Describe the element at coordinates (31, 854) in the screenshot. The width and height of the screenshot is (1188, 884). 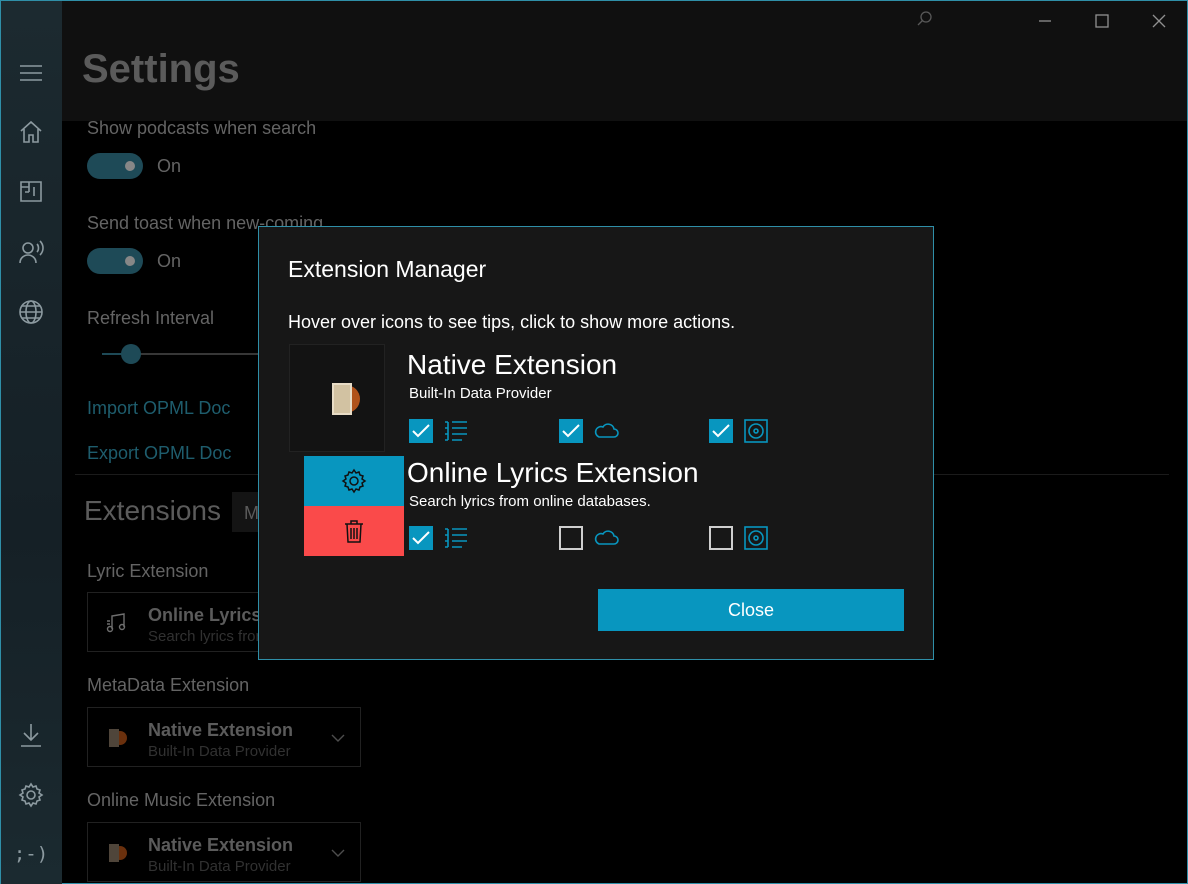
I see `feedback-icon: ;-)` at that location.